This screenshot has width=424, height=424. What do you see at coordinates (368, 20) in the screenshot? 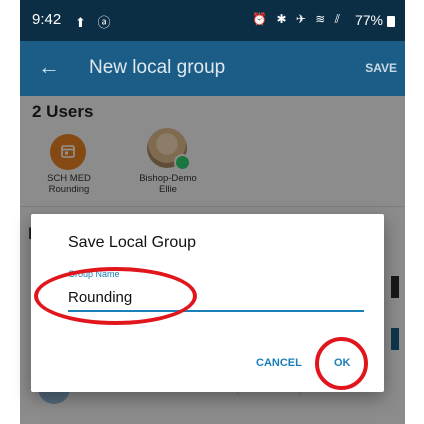
I see `battery-percentage: 77%` at bounding box center [368, 20].